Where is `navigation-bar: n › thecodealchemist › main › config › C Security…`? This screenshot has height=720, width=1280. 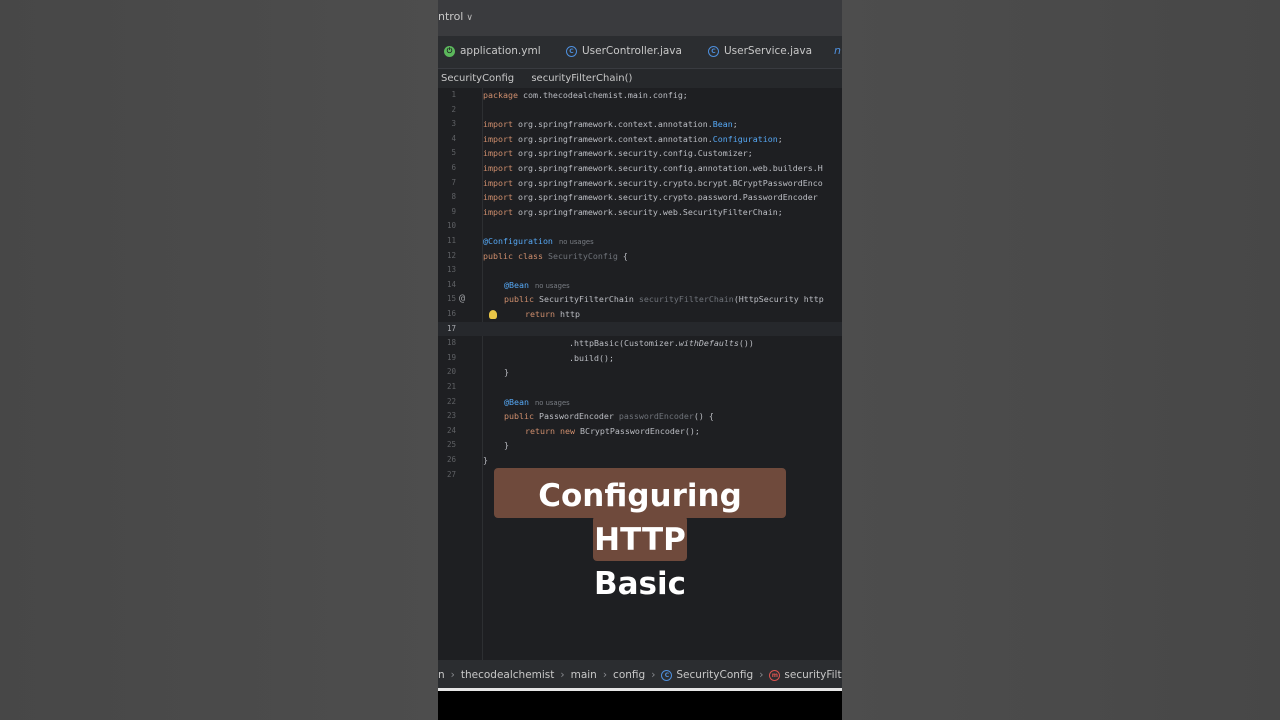 navigation-bar: n › thecodealchemist › main › config › C Security… is located at coordinates (640, 675).